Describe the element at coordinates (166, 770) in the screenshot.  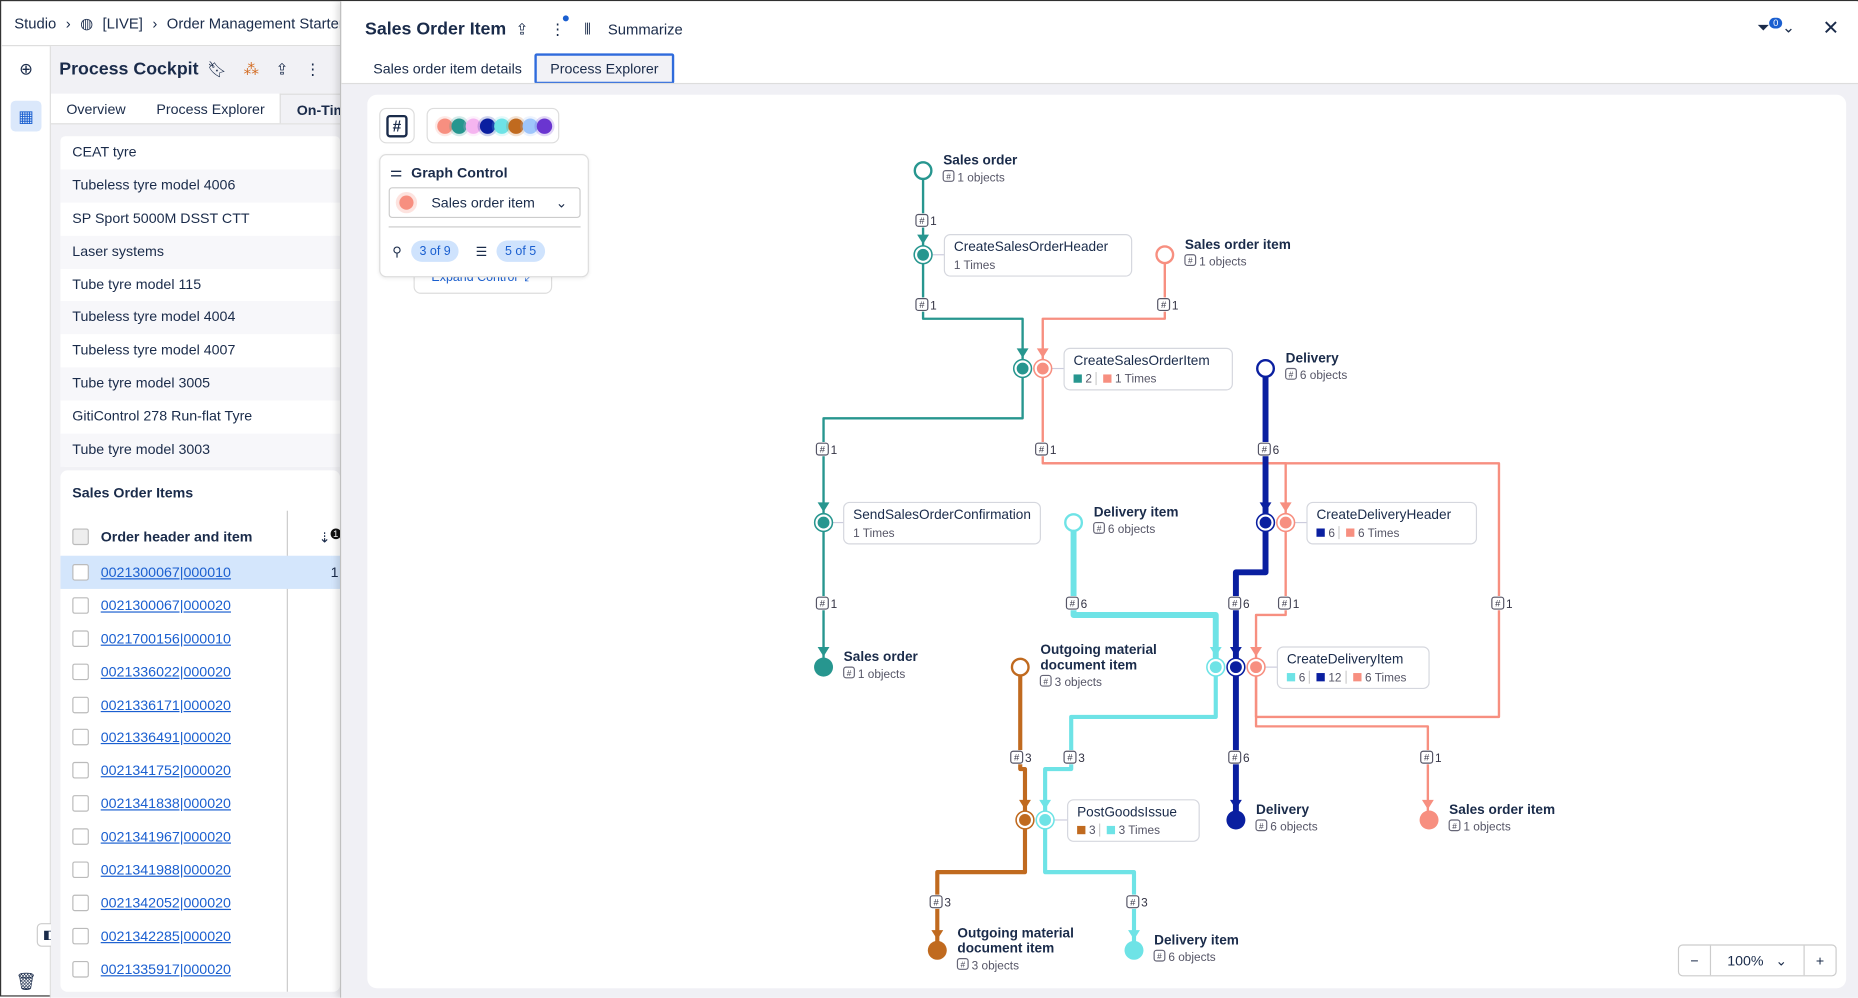
I see `order-link: 0021341752|000020` at that location.